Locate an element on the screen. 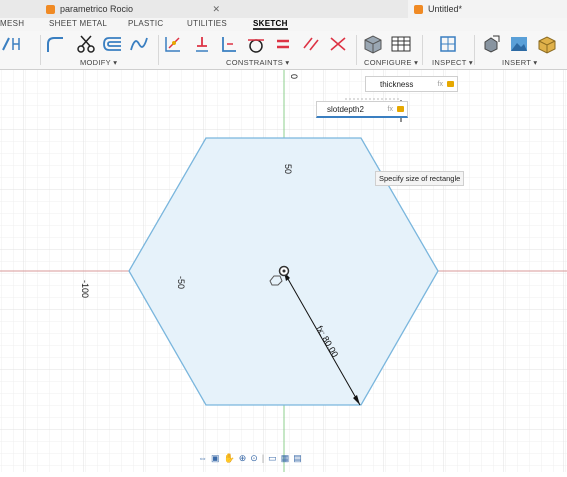 The width and height of the screenshot is (567, 477). tooltip: Specify size of rectangle is located at coordinates (420, 178).